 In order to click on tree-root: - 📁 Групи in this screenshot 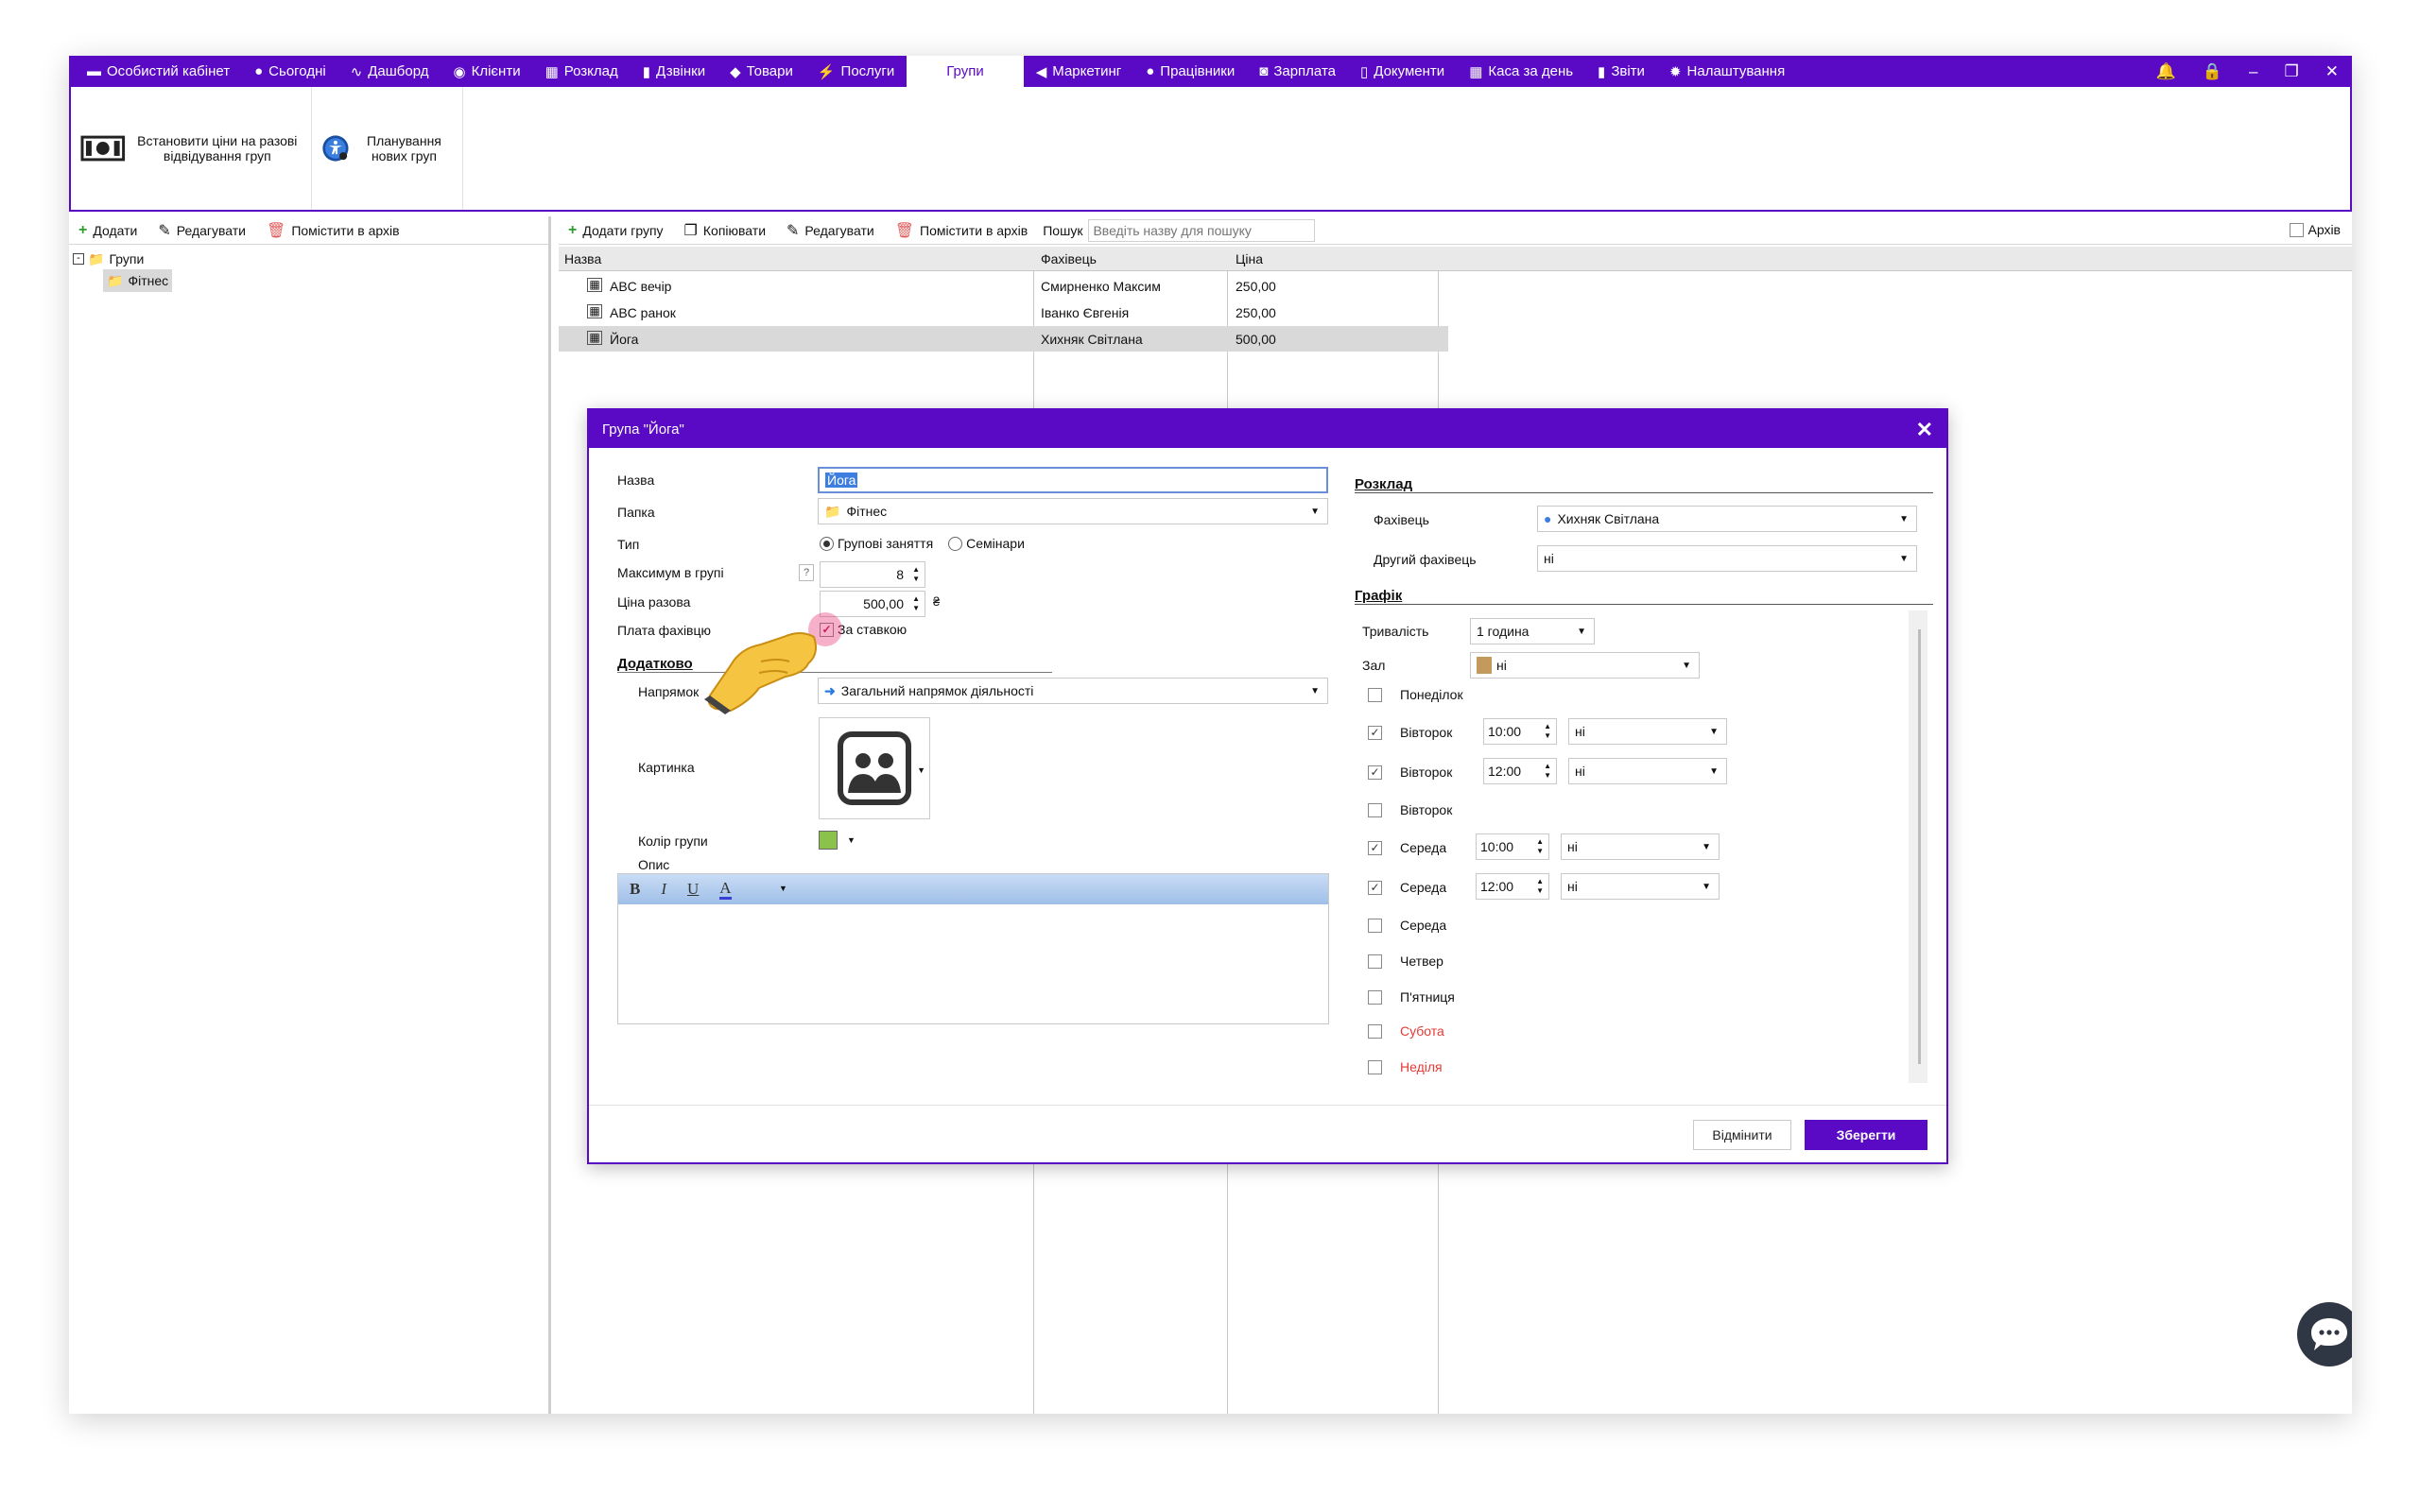, I will do `click(123, 259)`.